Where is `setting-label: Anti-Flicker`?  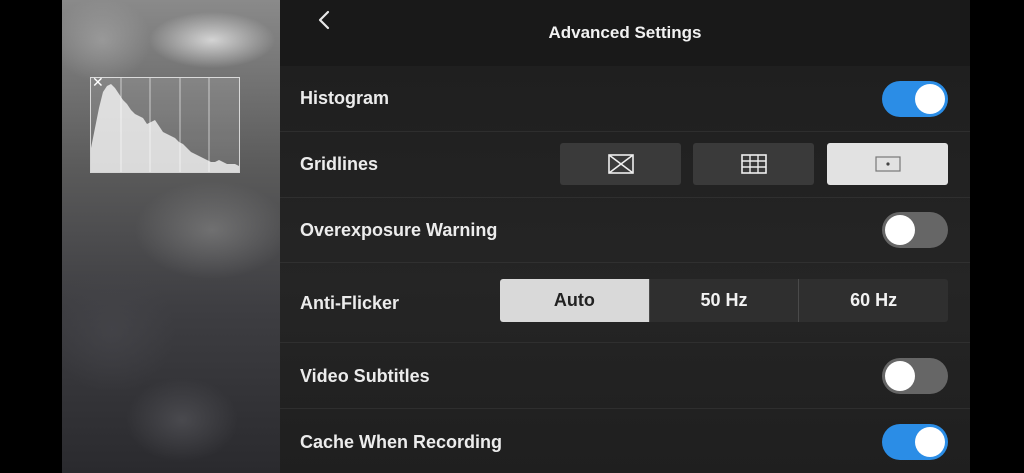
setting-label: Anti-Flicker is located at coordinates (350, 303).